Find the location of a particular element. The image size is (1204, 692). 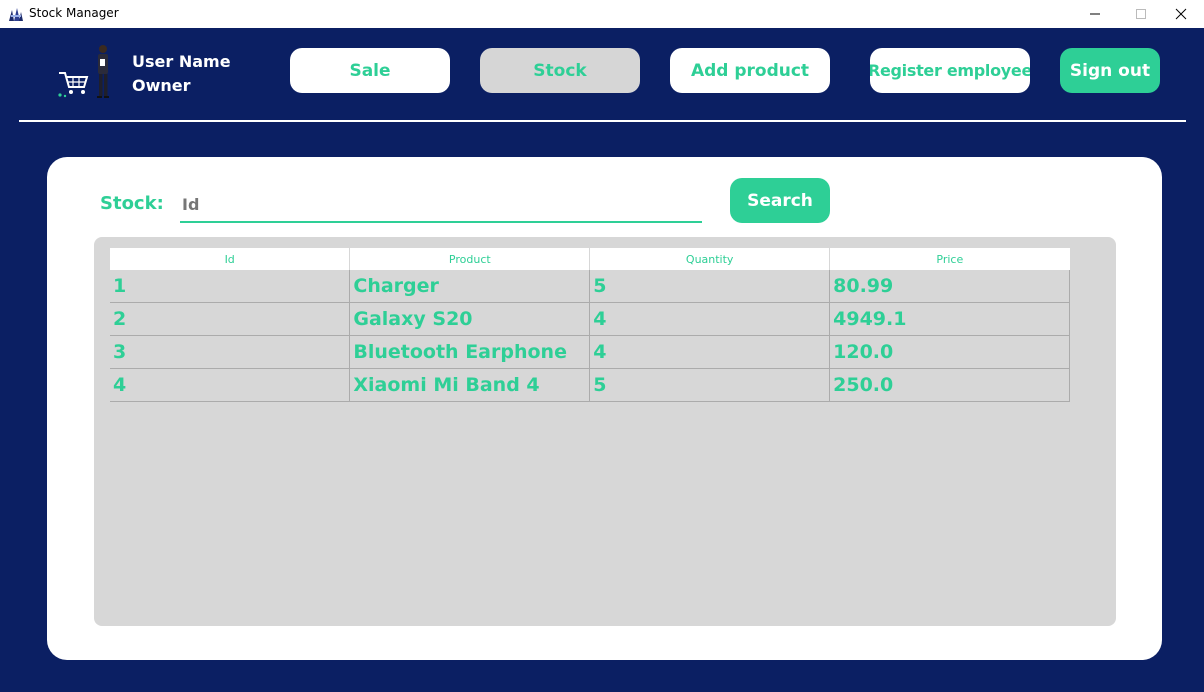

table-row: 2 Galaxy S20 4 4949.1 is located at coordinates (590, 319).